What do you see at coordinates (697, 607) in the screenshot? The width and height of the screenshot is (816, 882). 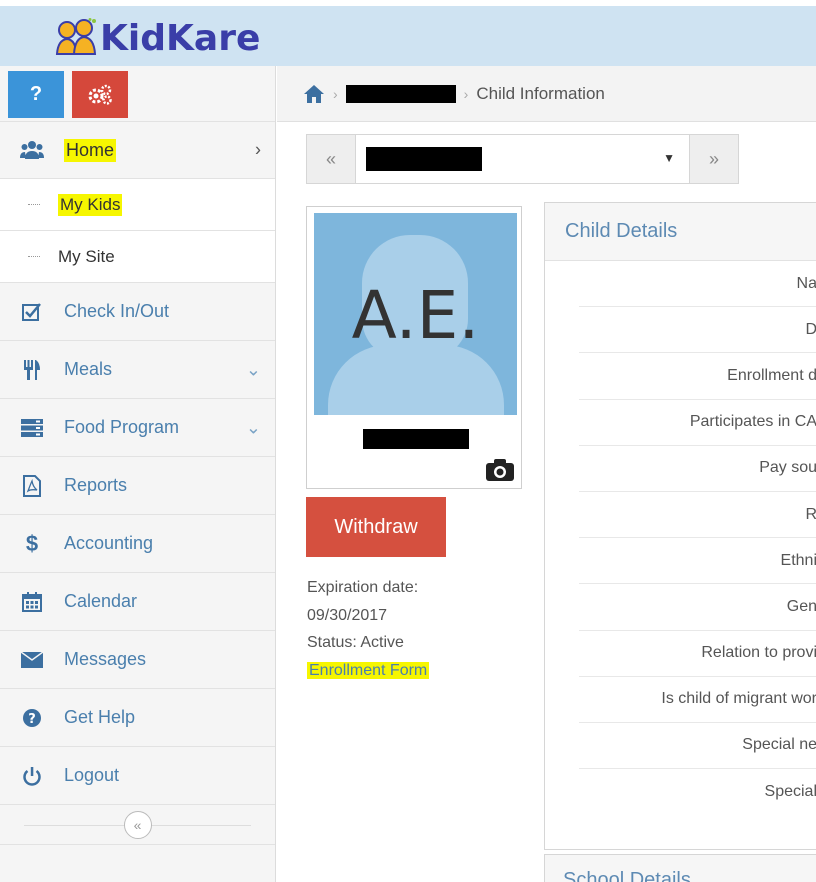 I see `detail-row-label: Gen` at bounding box center [697, 607].